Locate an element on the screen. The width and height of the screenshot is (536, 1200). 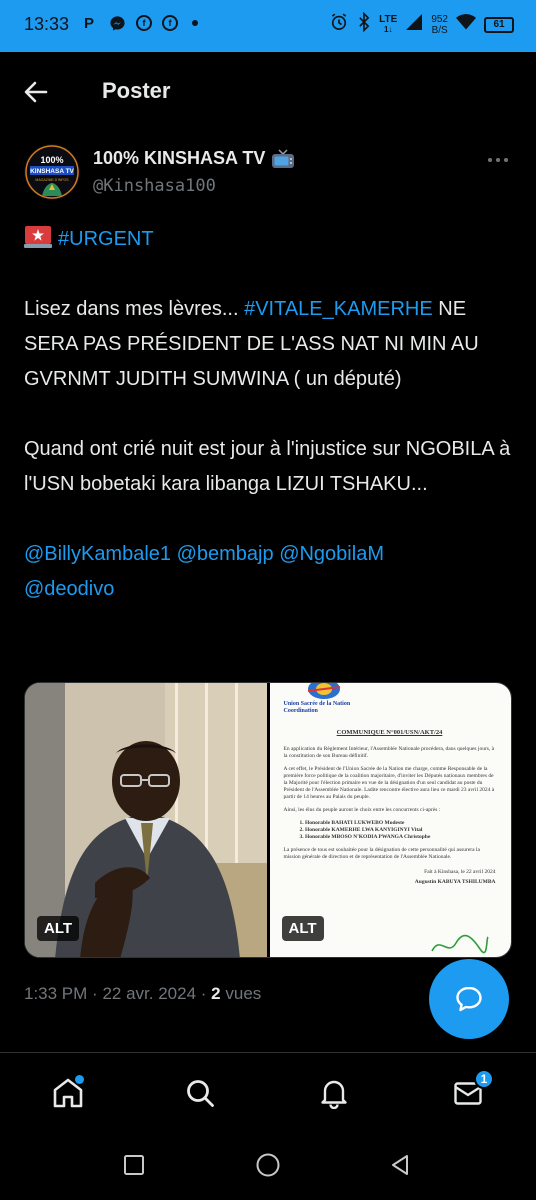
messages-badge: 1 is located at coordinates (484, 1079).